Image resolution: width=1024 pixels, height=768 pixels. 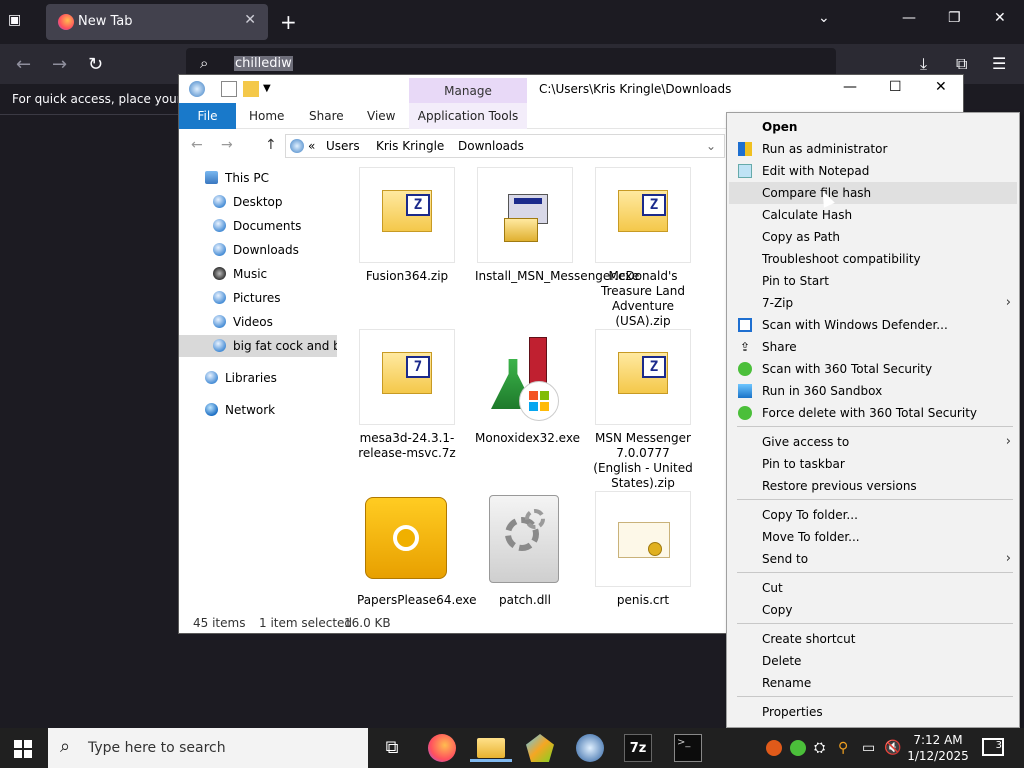 What do you see at coordinates (271, 91) in the screenshot?
I see `chevron-down-icon: ▼` at bounding box center [271, 91].